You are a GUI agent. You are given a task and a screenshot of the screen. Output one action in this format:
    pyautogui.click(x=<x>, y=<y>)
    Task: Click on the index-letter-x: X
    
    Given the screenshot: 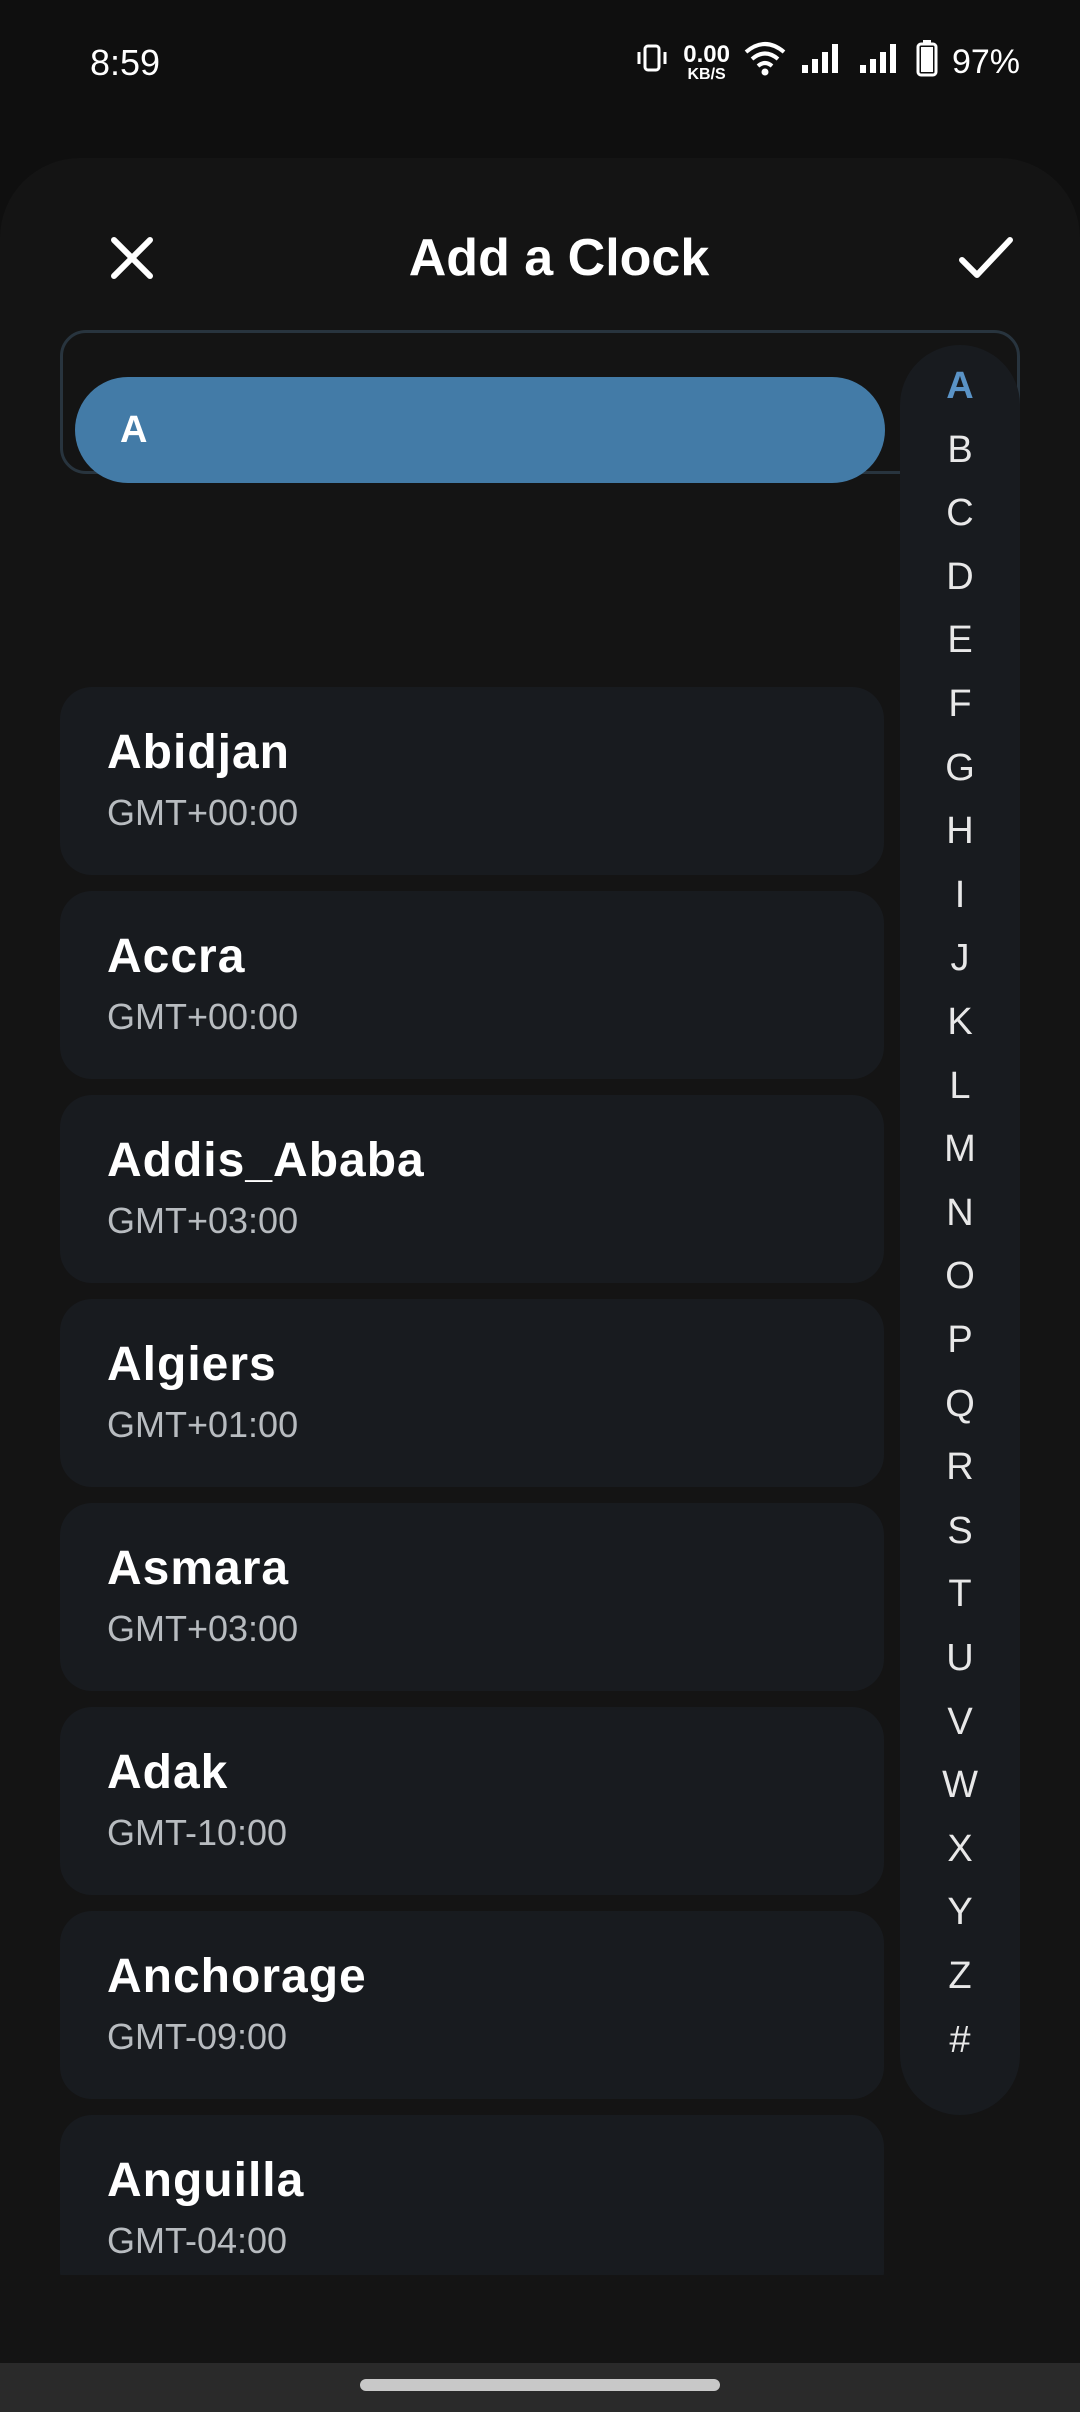 What is the action you would take?
    pyautogui.click(x=960, y=1849)
    